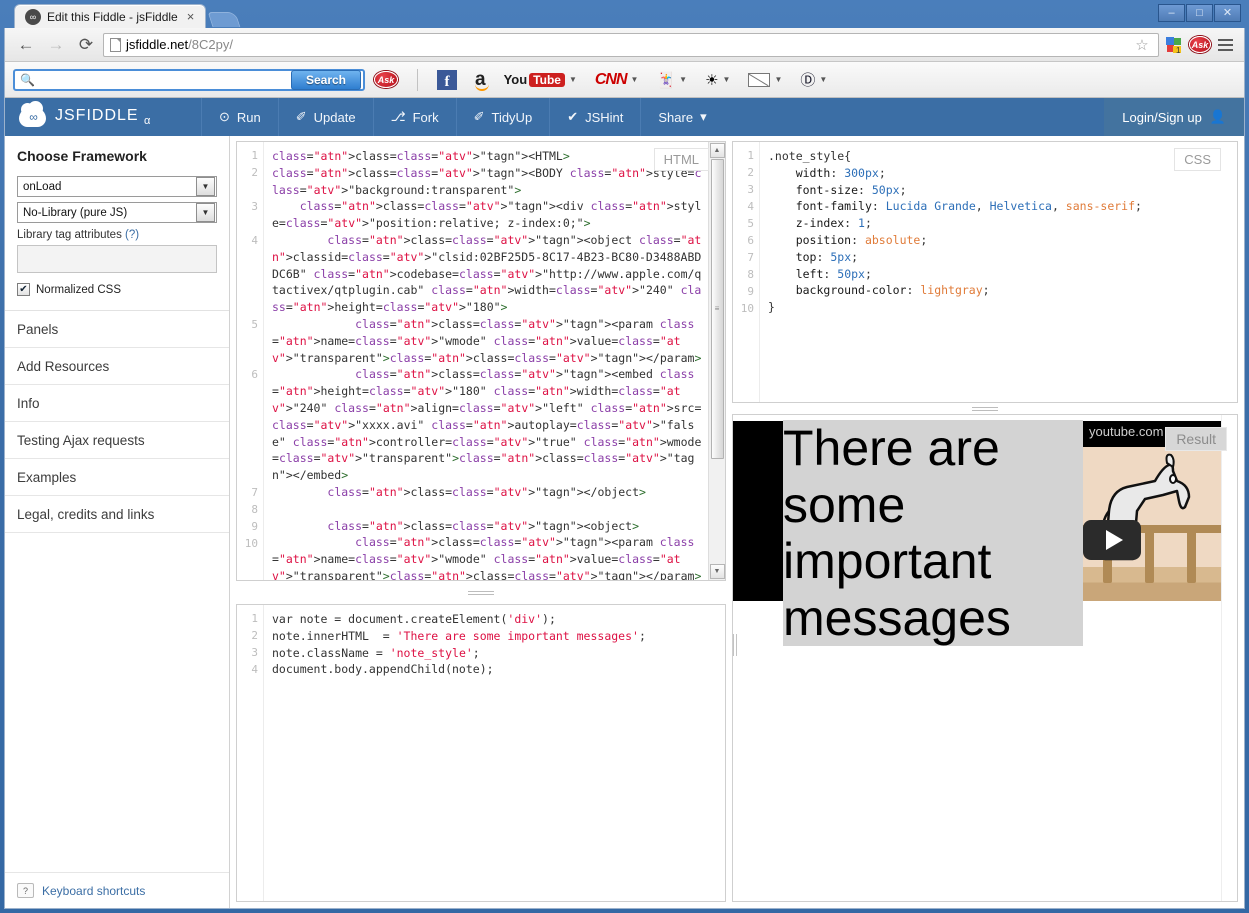  What do you see at coordinates (132, 235) in the screenshot?
I see `lib-attrs-help-link: (?)` at bounding box center [132, 235].